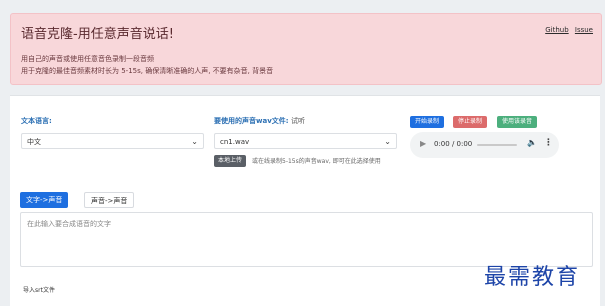  Describe the element at coordinates (453, 144) in the screenshot. I see `audio-time: 0:00 / 0:00` at that location.